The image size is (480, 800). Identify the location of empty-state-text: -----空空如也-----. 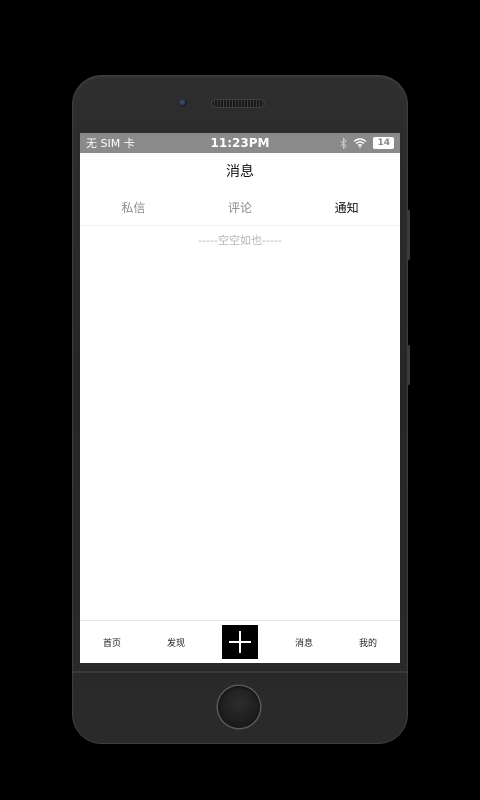
(240, 240).